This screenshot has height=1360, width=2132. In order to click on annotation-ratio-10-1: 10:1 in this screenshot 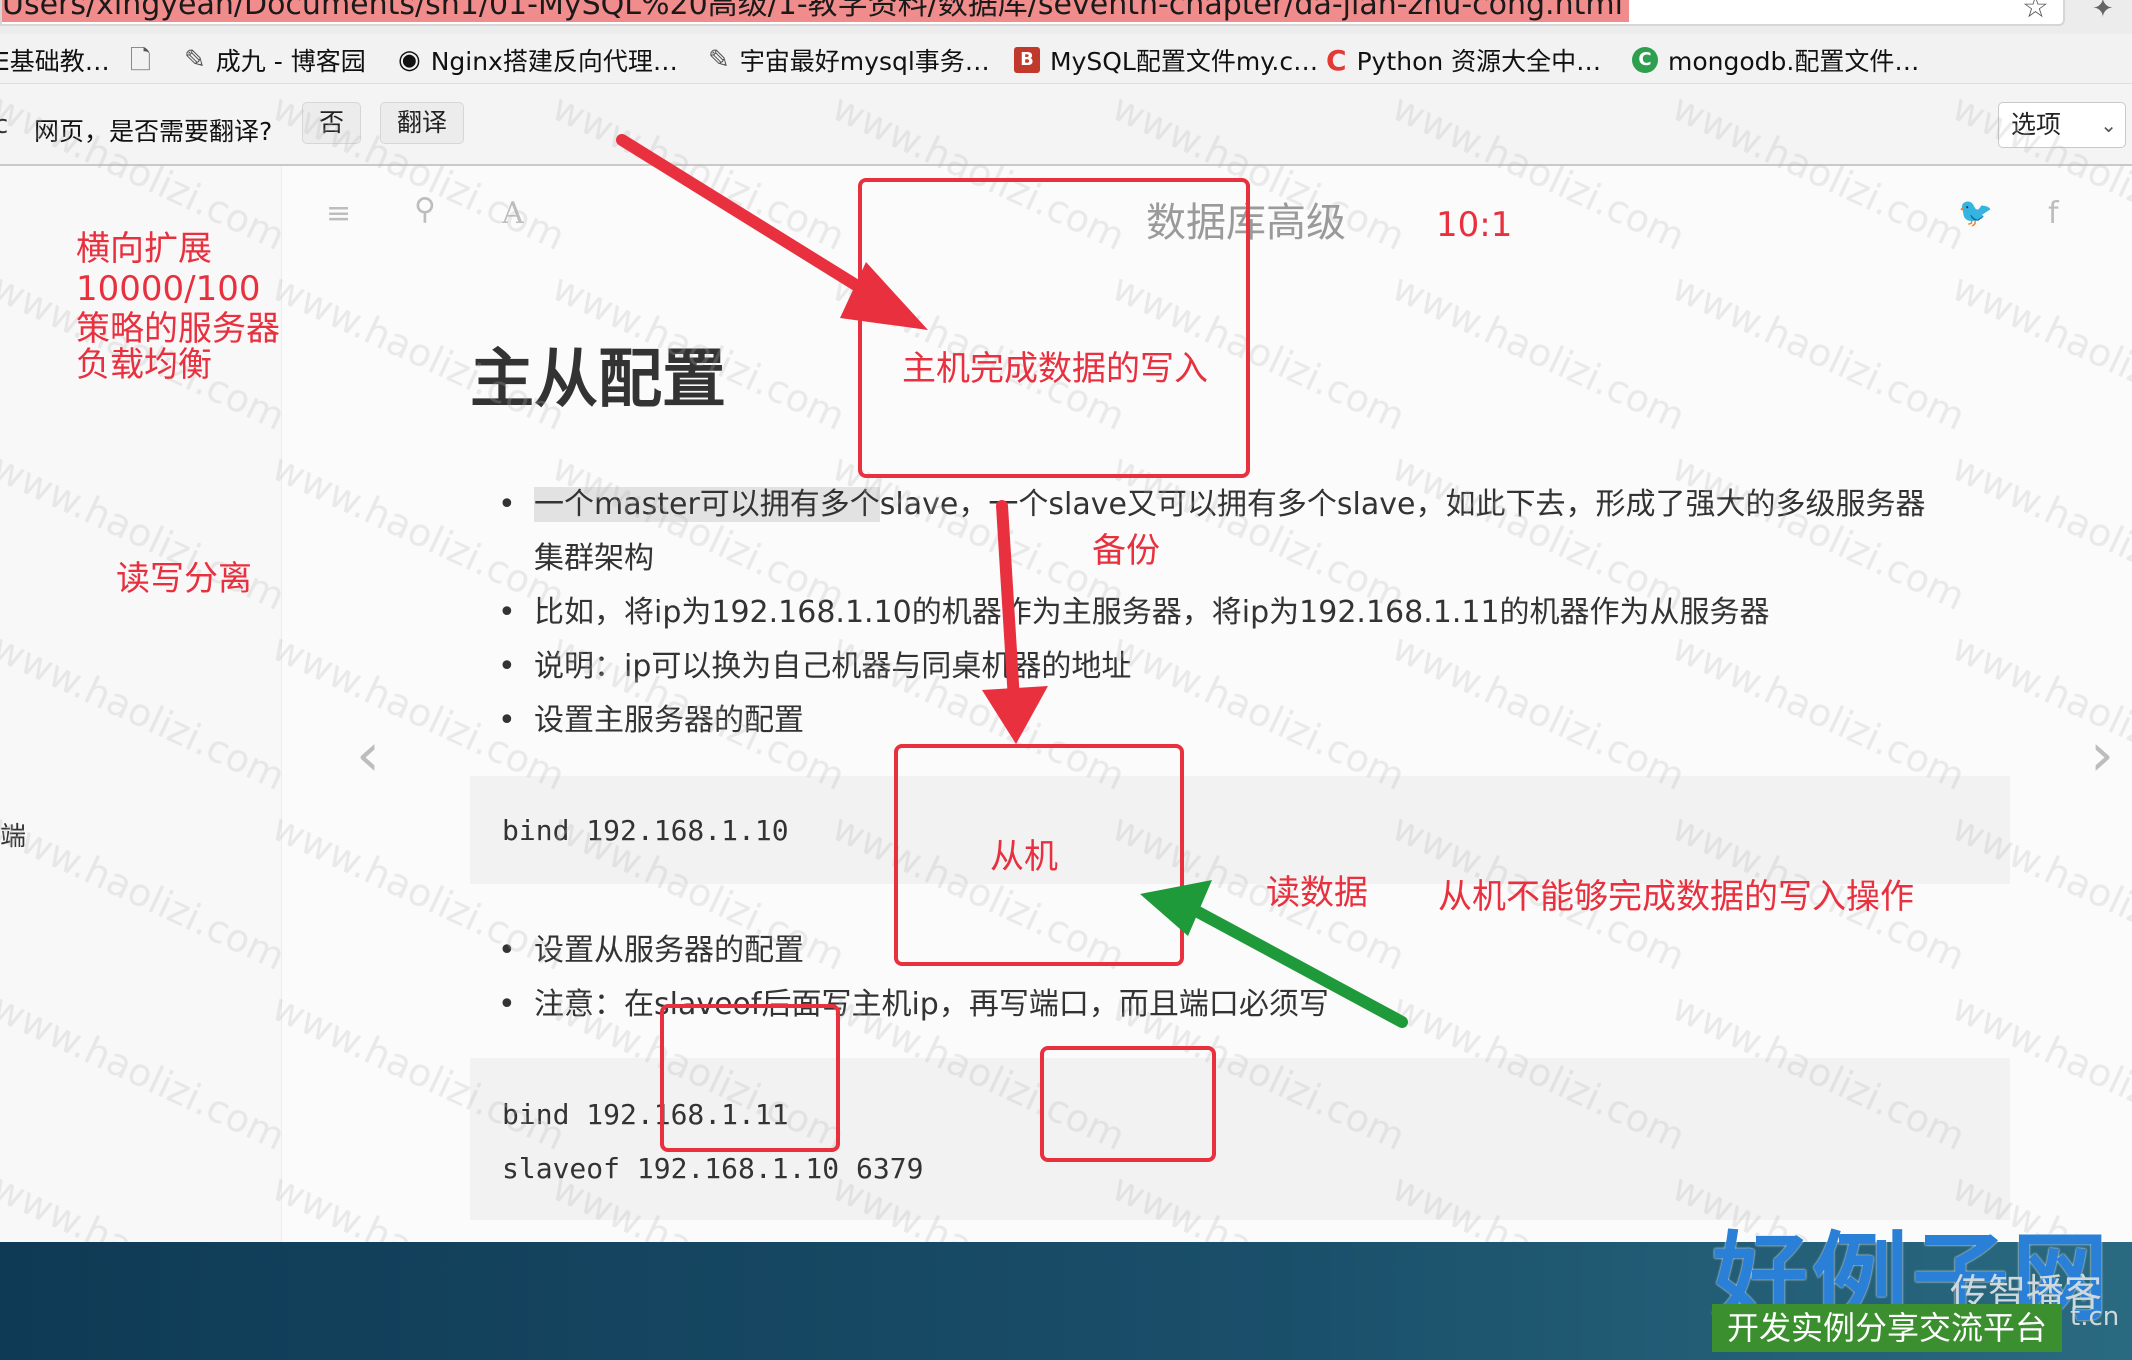, I will do `click(1474, 225)`.